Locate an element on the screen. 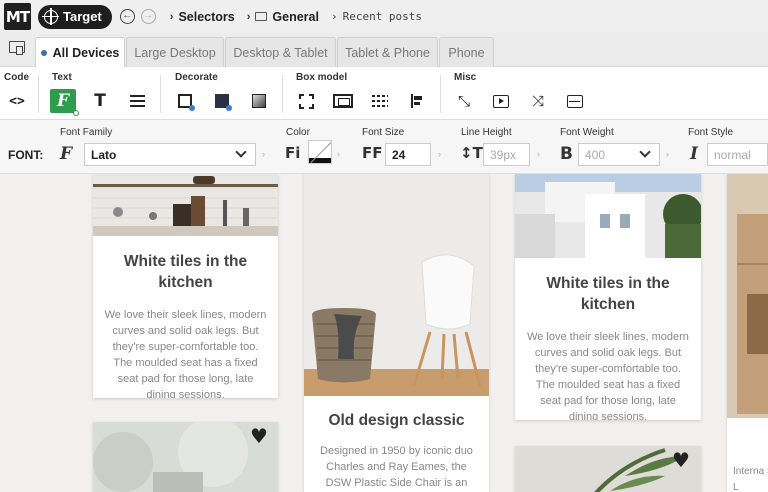 This screenshot has width=768, height=492. breadcrumb-recent-posts: › Recent posts is located at coordinates (376, 16).